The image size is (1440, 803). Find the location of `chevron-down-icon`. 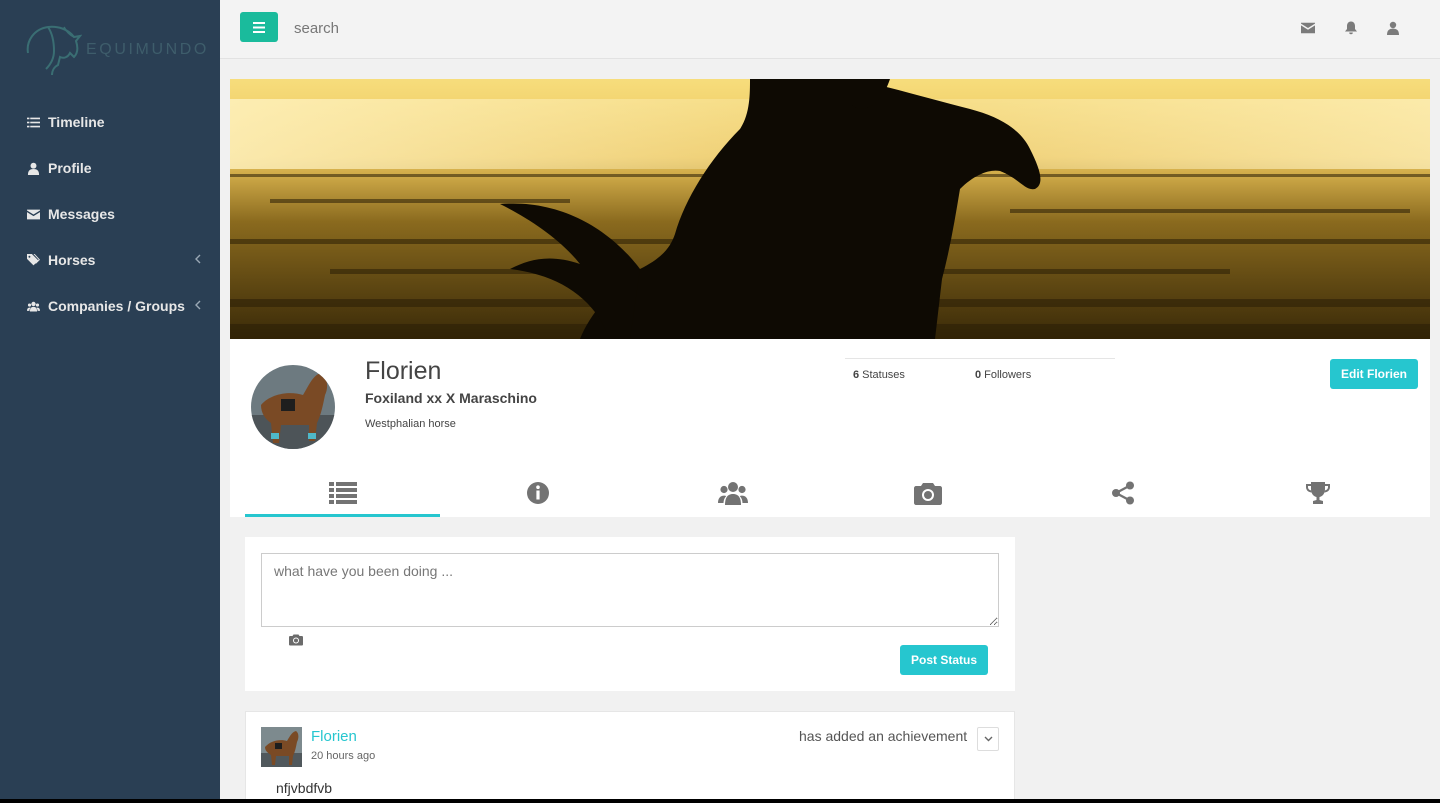

chevron-down-icon is located at coordinates (988, 739).